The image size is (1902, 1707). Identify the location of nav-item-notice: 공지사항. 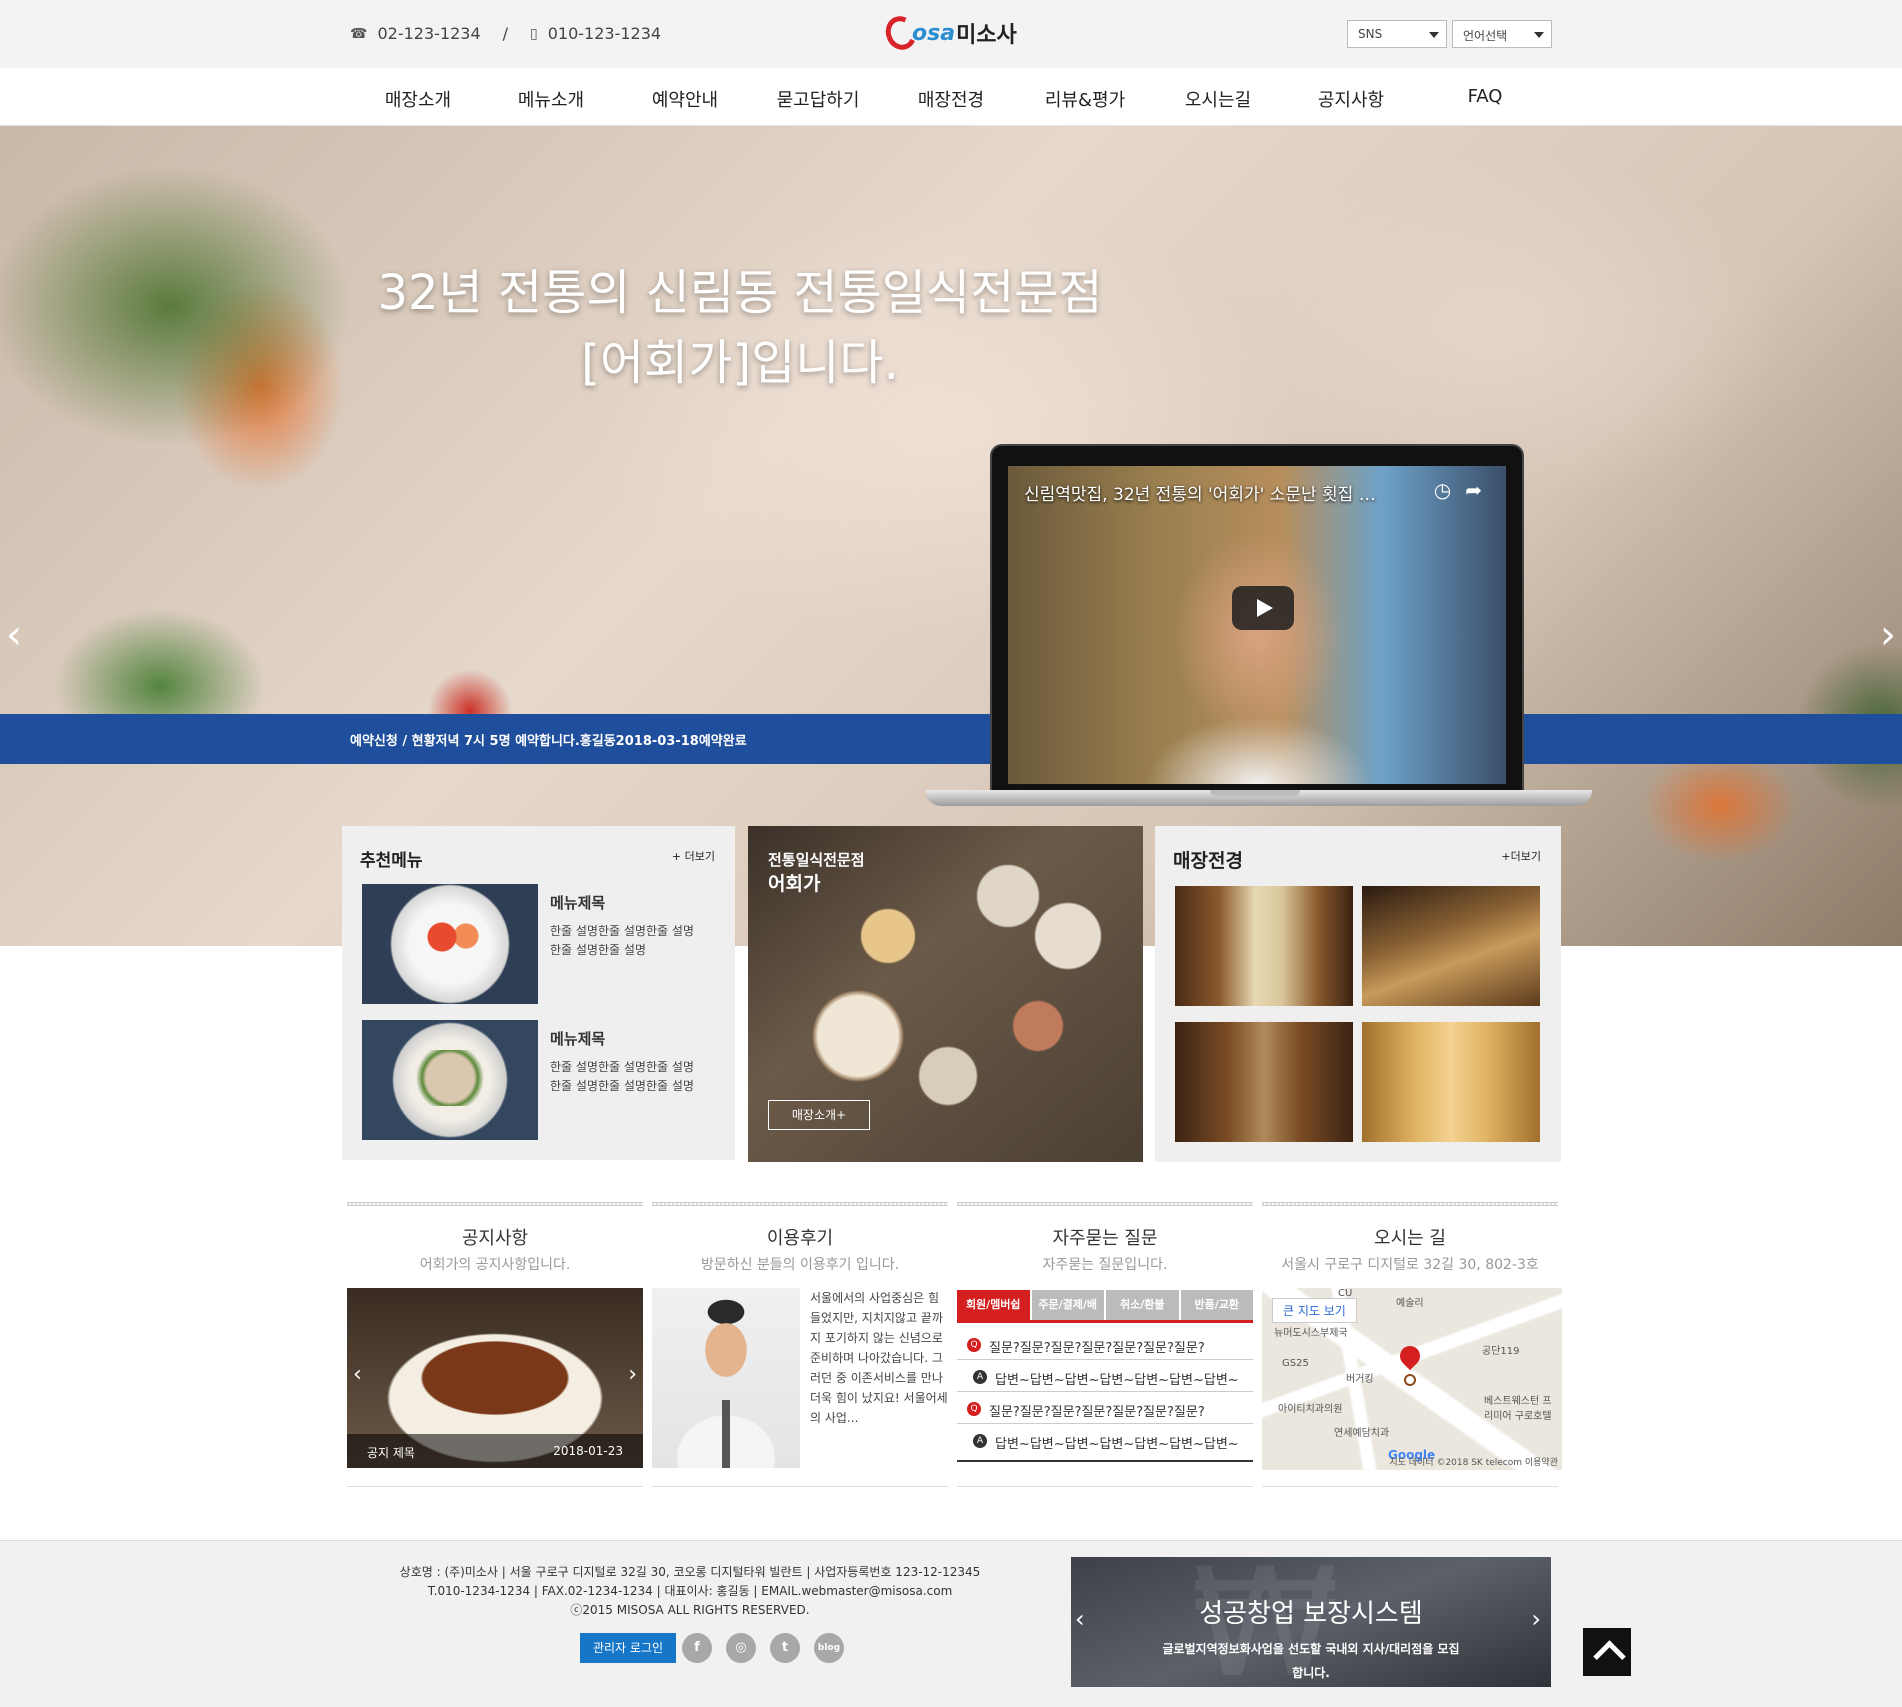
(1351, 99).